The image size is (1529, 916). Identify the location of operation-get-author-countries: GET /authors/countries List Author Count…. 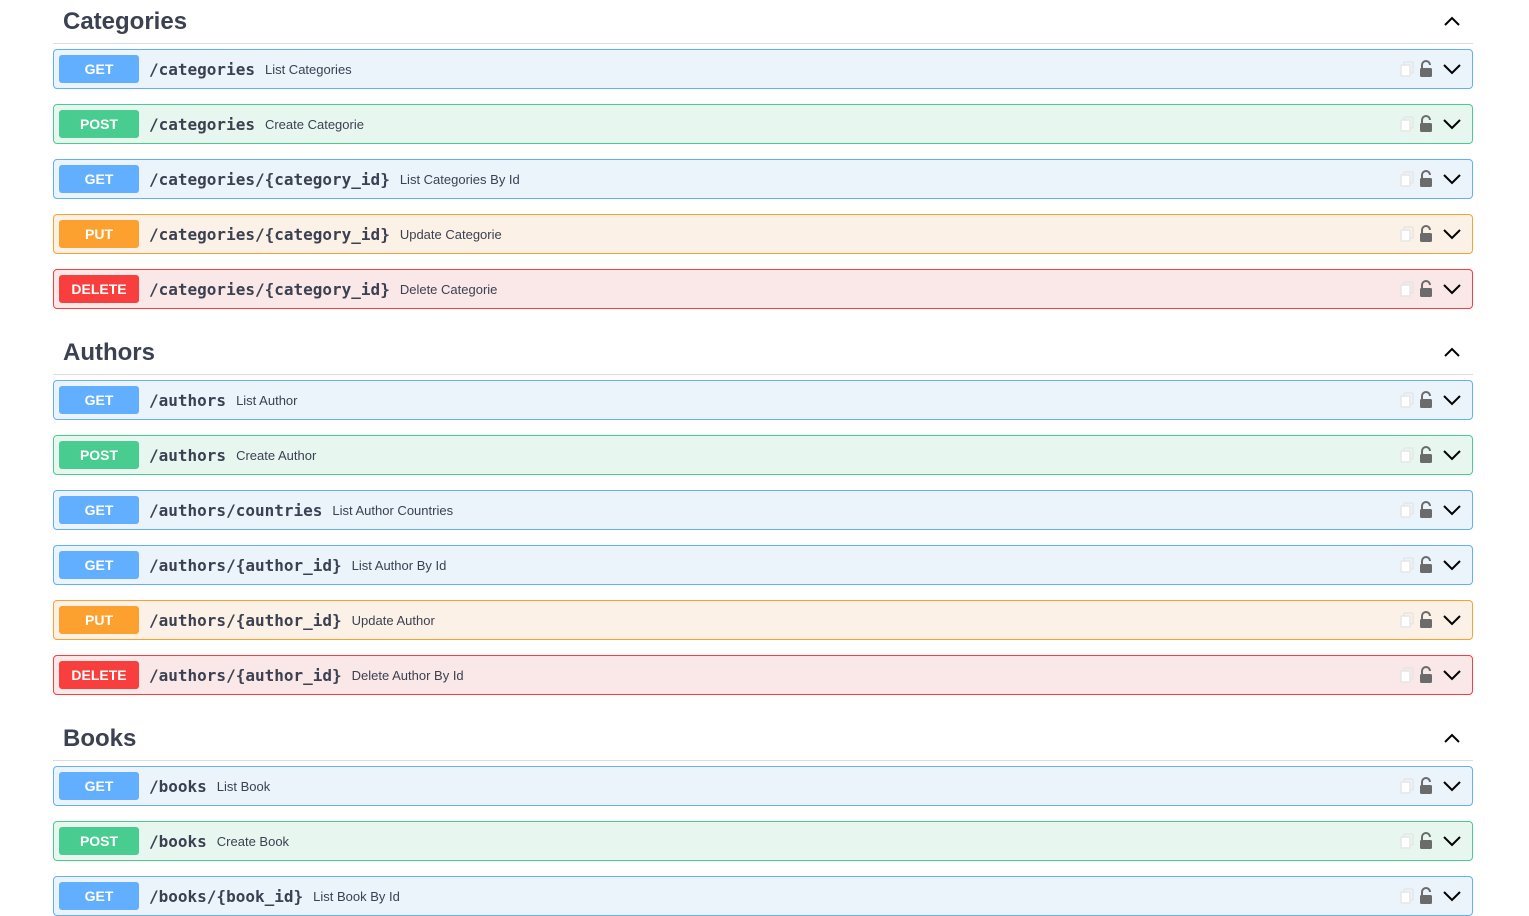
(763, 510).